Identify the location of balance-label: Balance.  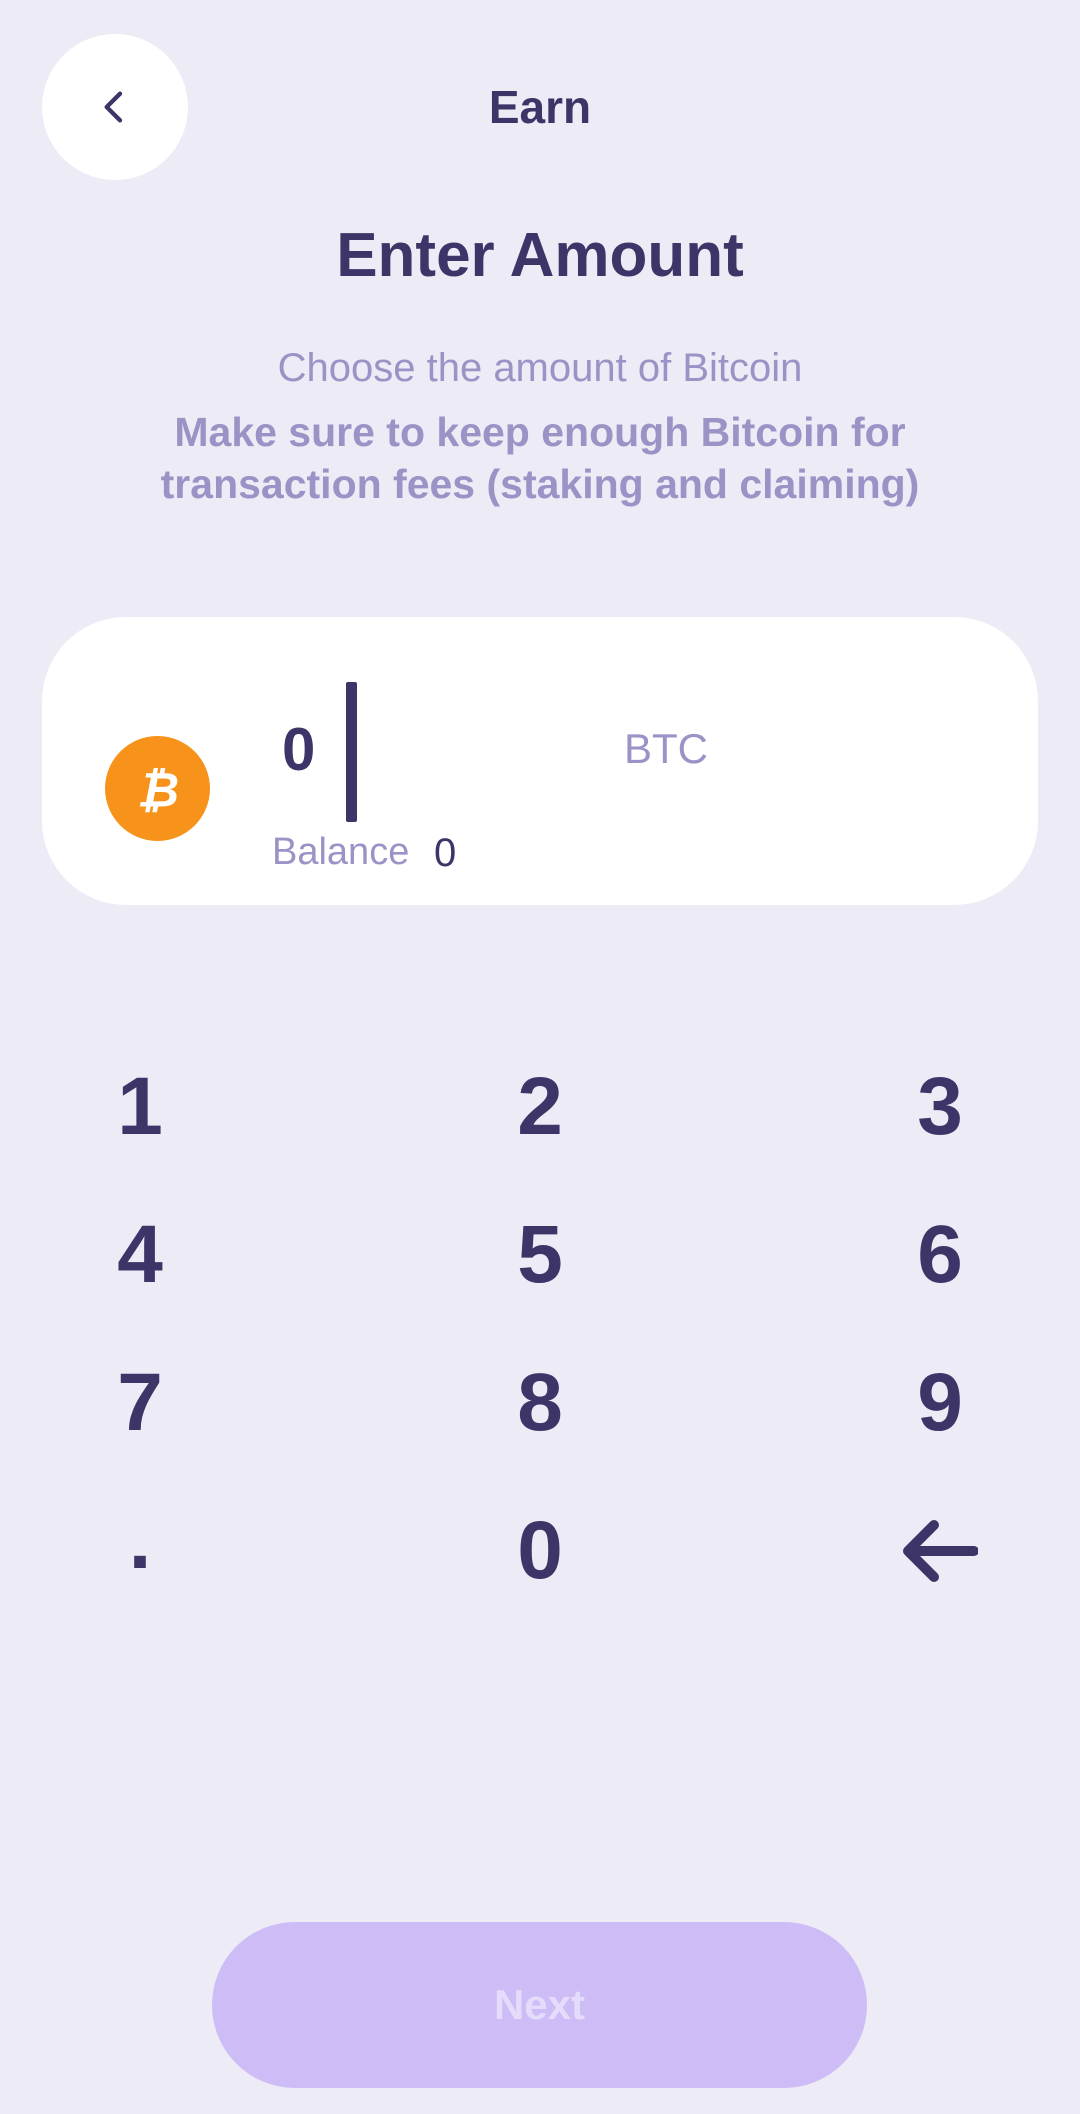
(341, 852).